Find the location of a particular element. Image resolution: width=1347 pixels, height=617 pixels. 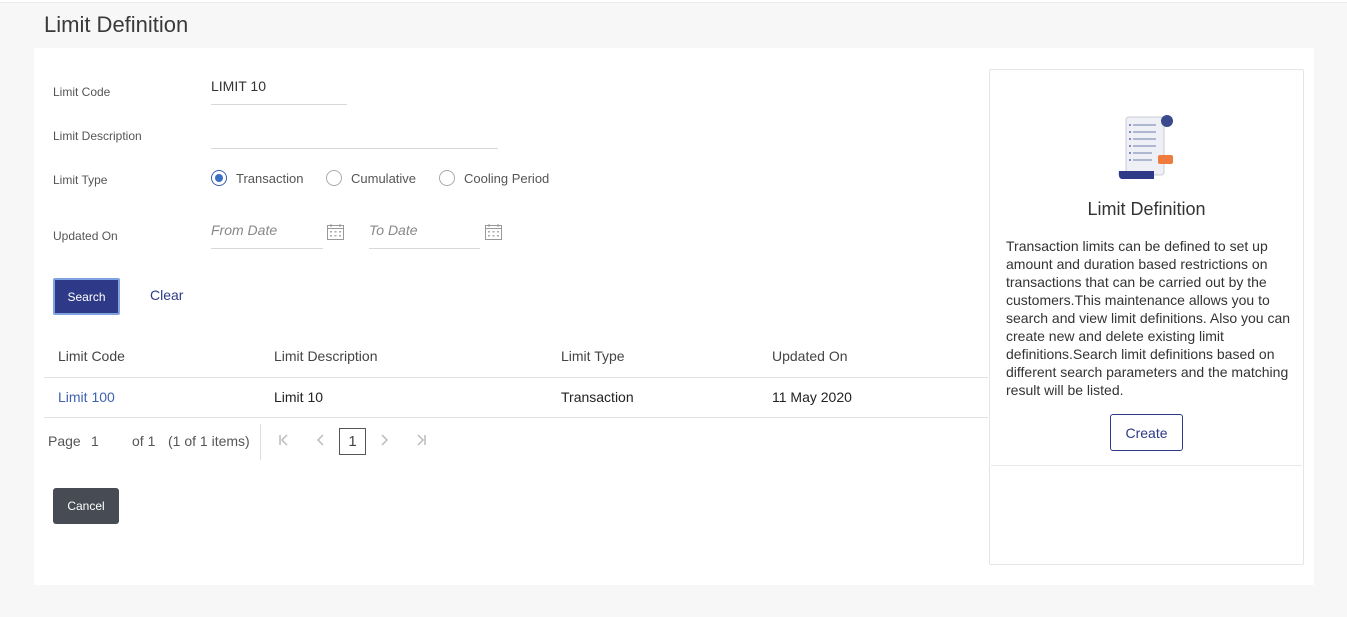

radio-cooling-period: Cooling Period is located at coordinates (494, 178).